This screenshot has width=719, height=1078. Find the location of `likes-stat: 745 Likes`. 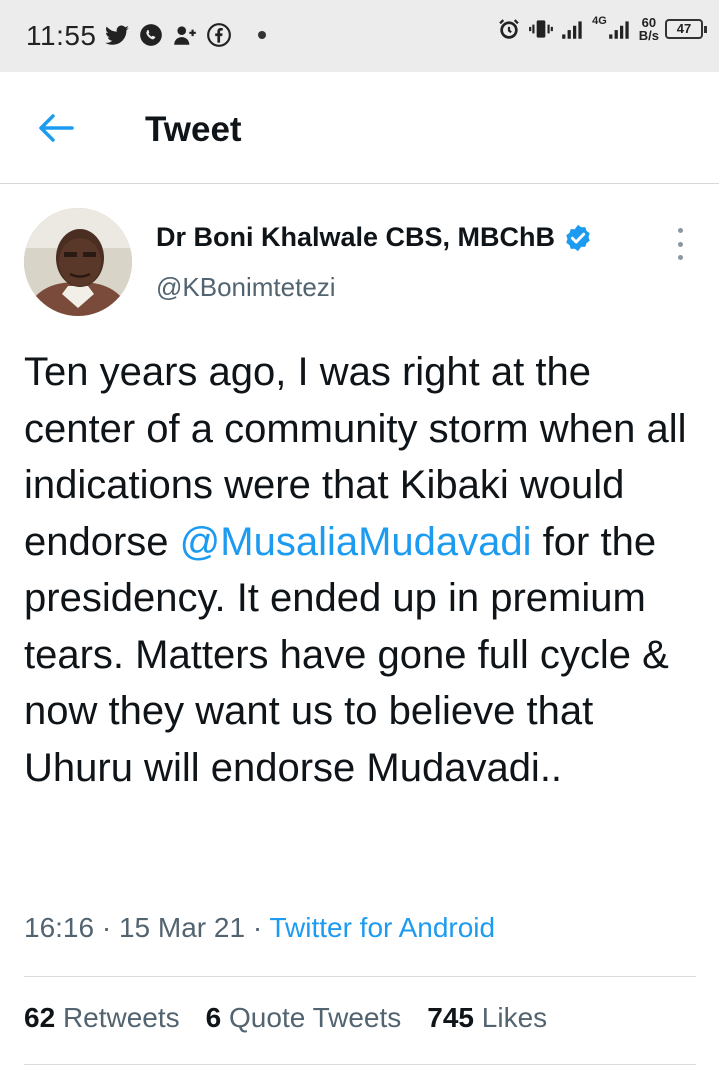

likes-stat: 745 Likes is located at coordinates (487, 1018).